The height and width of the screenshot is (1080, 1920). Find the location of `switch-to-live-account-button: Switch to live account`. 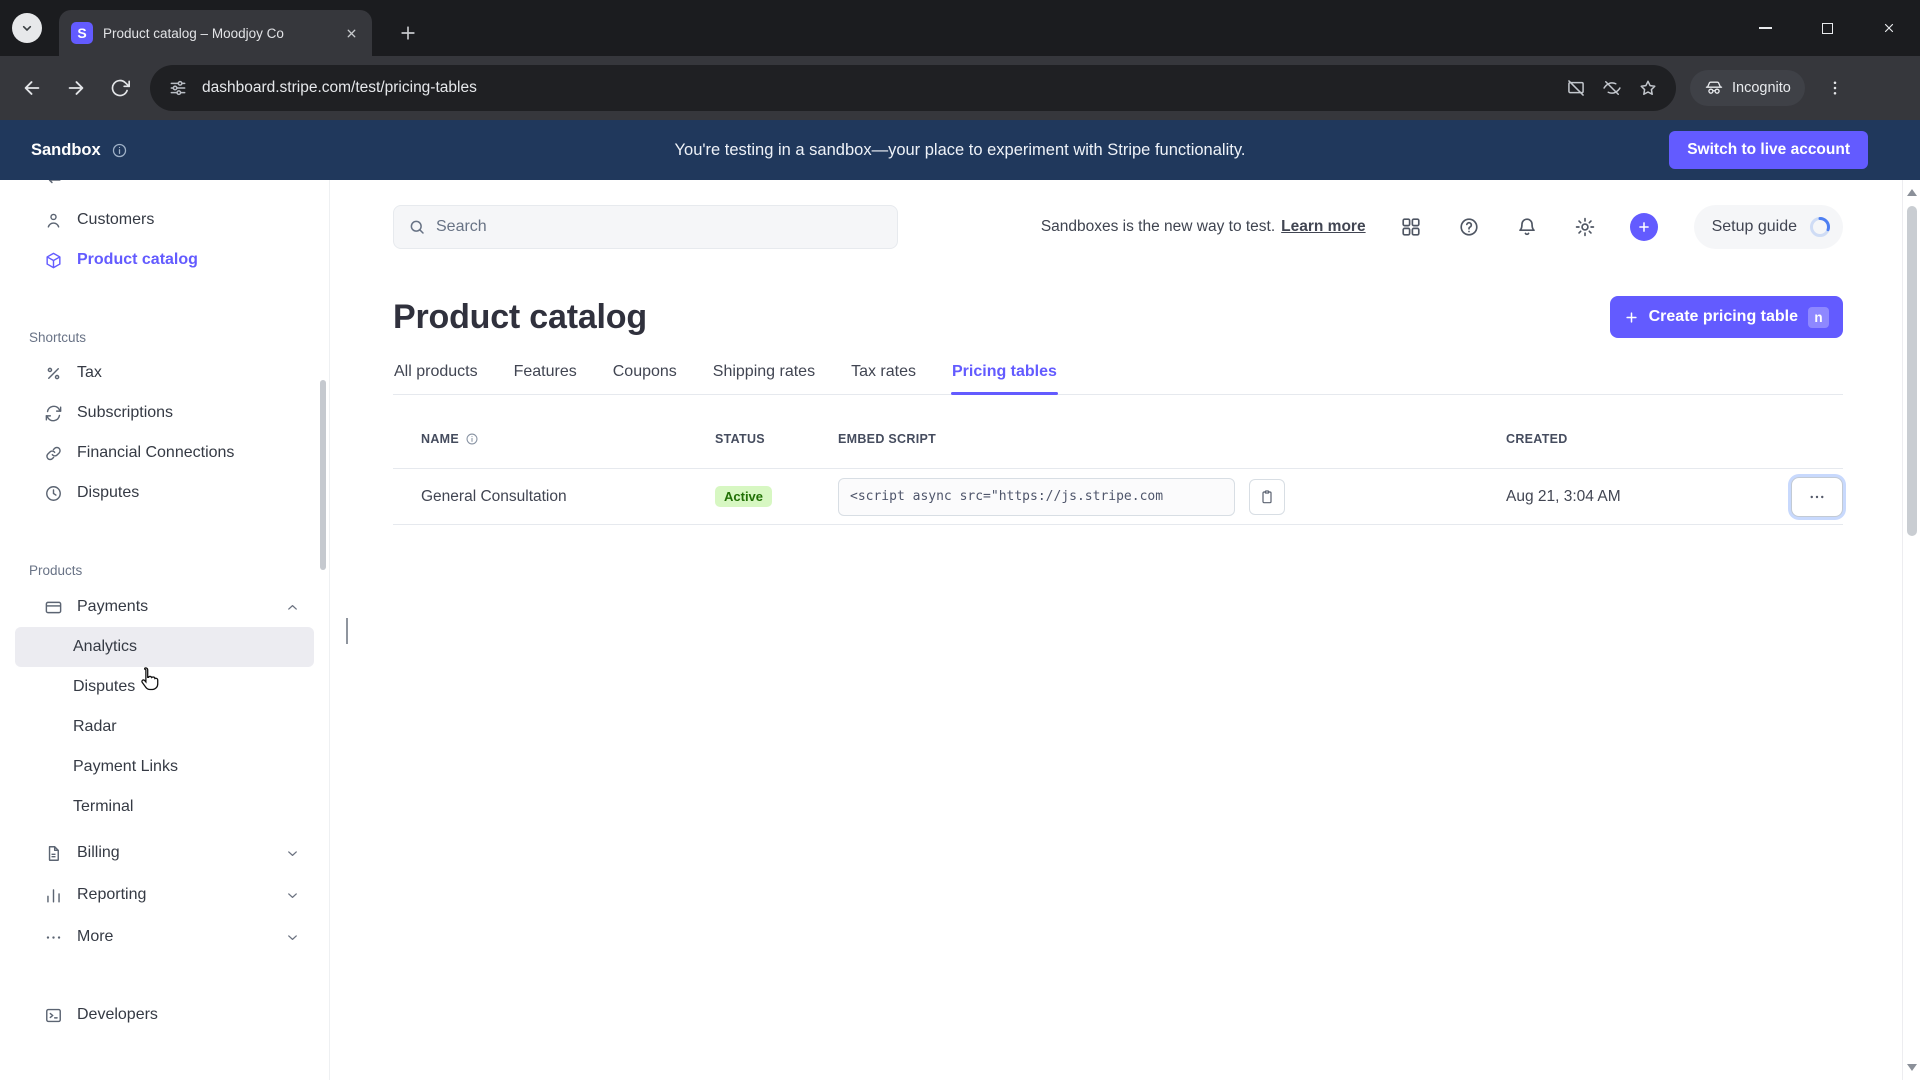

switch-to-live-account-button: Switch to live account is located at coordinates (1768, 150).